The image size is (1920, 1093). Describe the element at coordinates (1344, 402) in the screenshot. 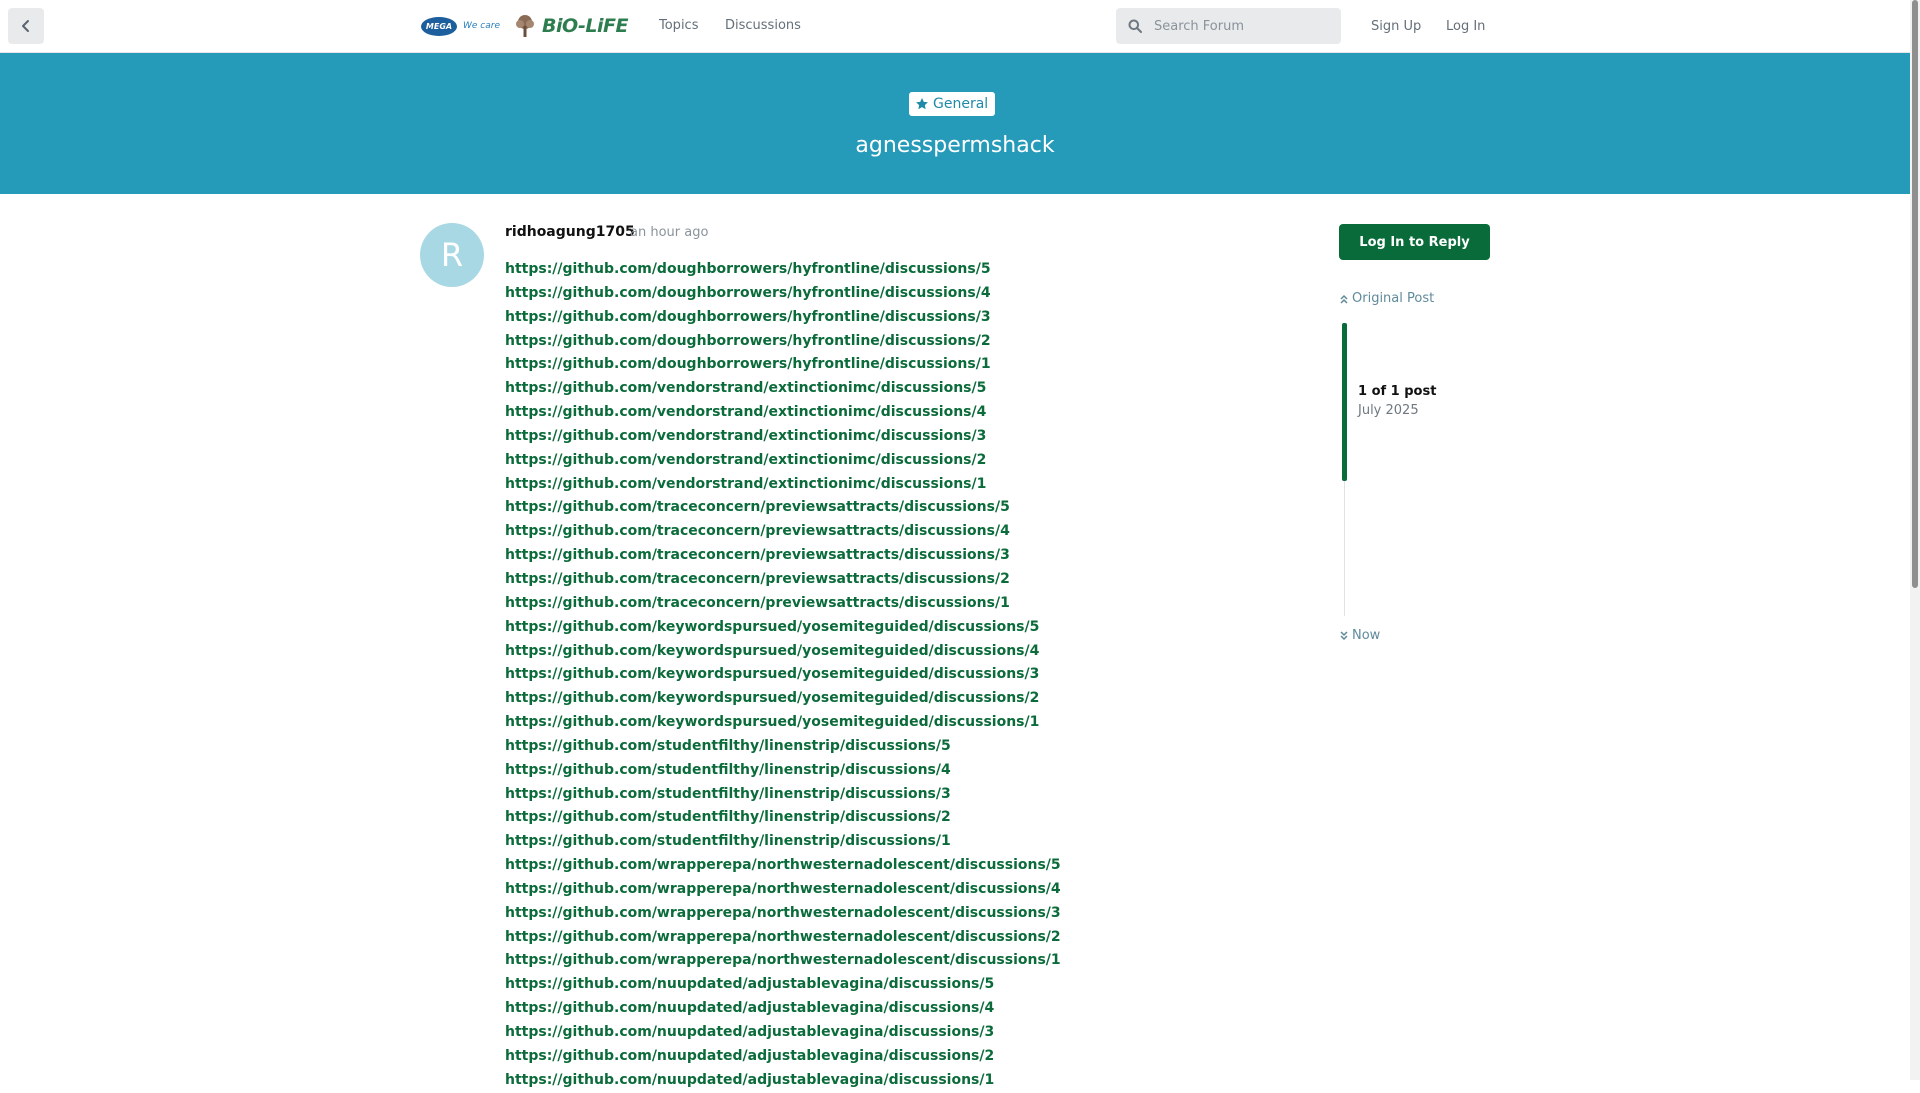

I see `timeline-handle` at that location.